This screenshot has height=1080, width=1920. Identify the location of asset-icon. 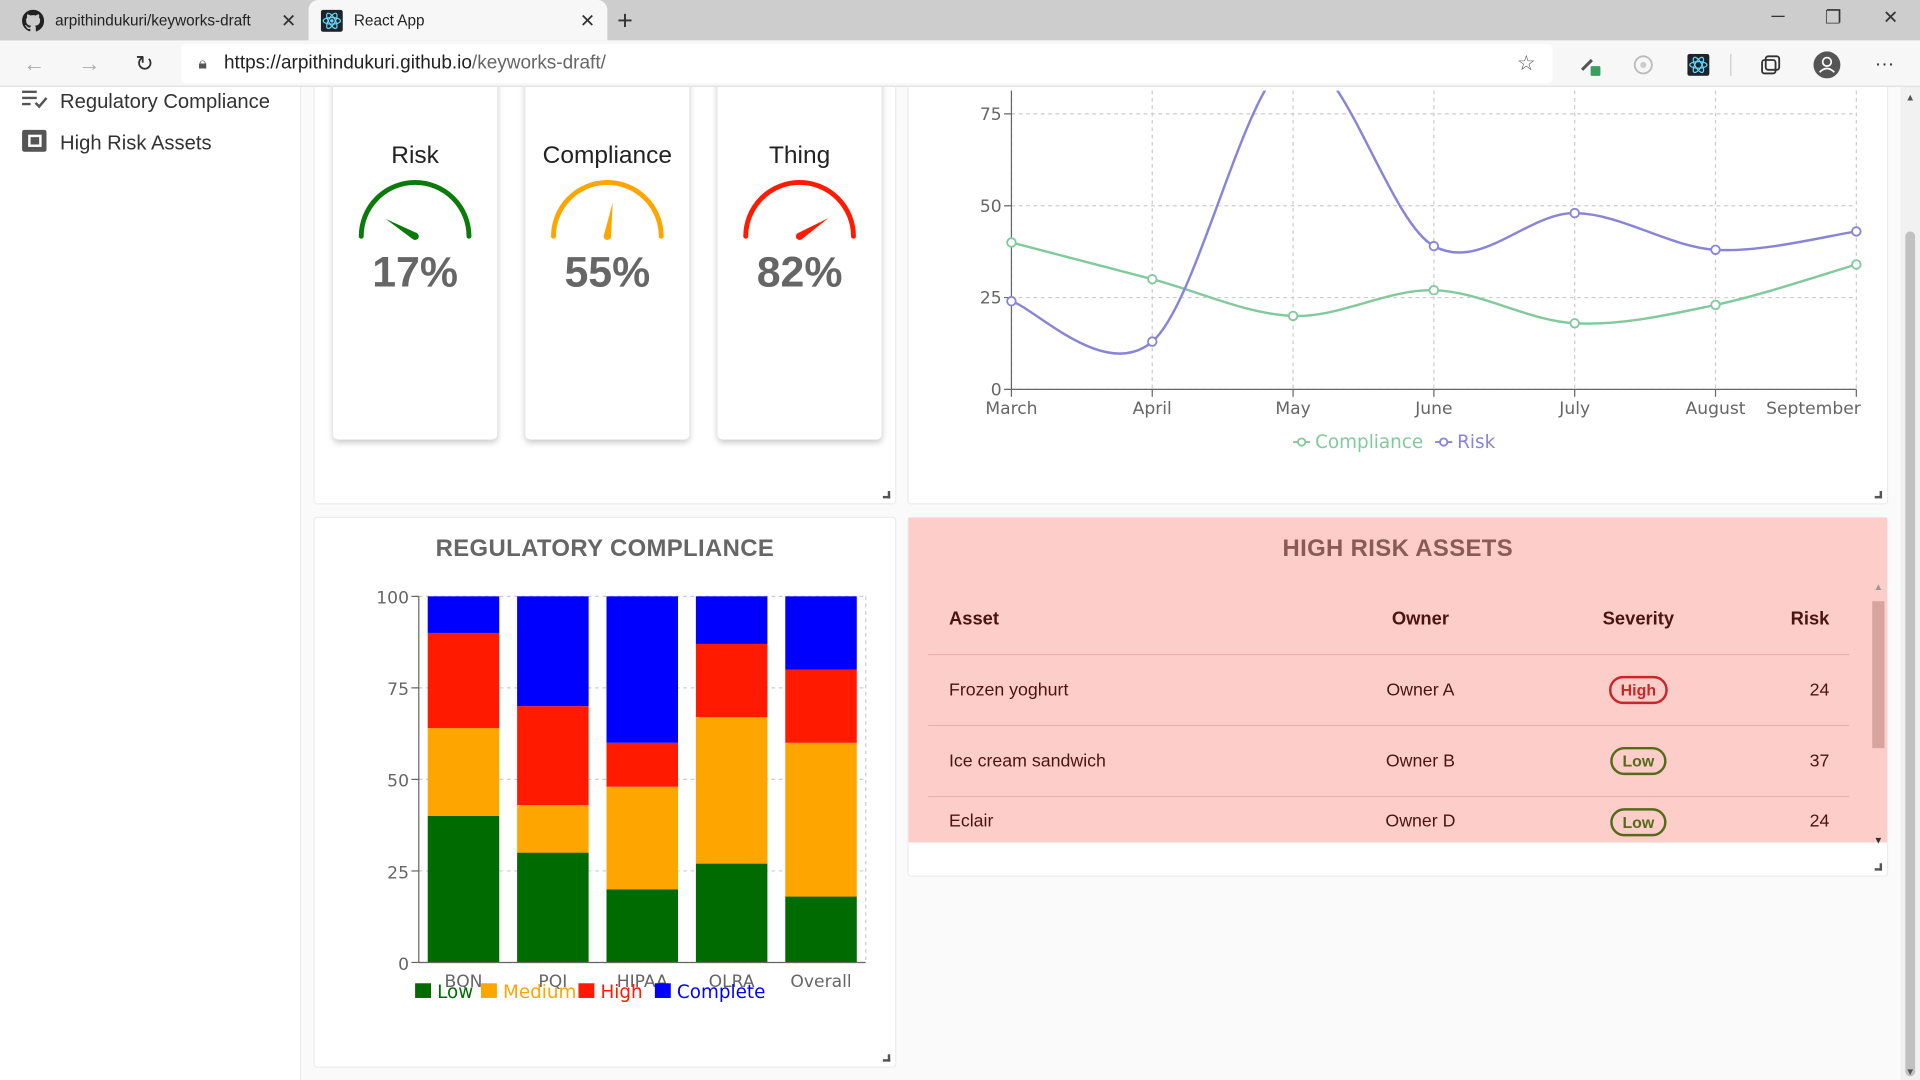
(35, 143).